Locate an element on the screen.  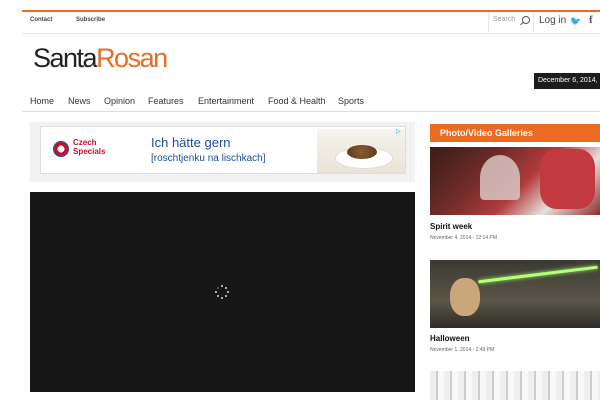
site-logo: SantaRosan is located at coordinates (100, 58).